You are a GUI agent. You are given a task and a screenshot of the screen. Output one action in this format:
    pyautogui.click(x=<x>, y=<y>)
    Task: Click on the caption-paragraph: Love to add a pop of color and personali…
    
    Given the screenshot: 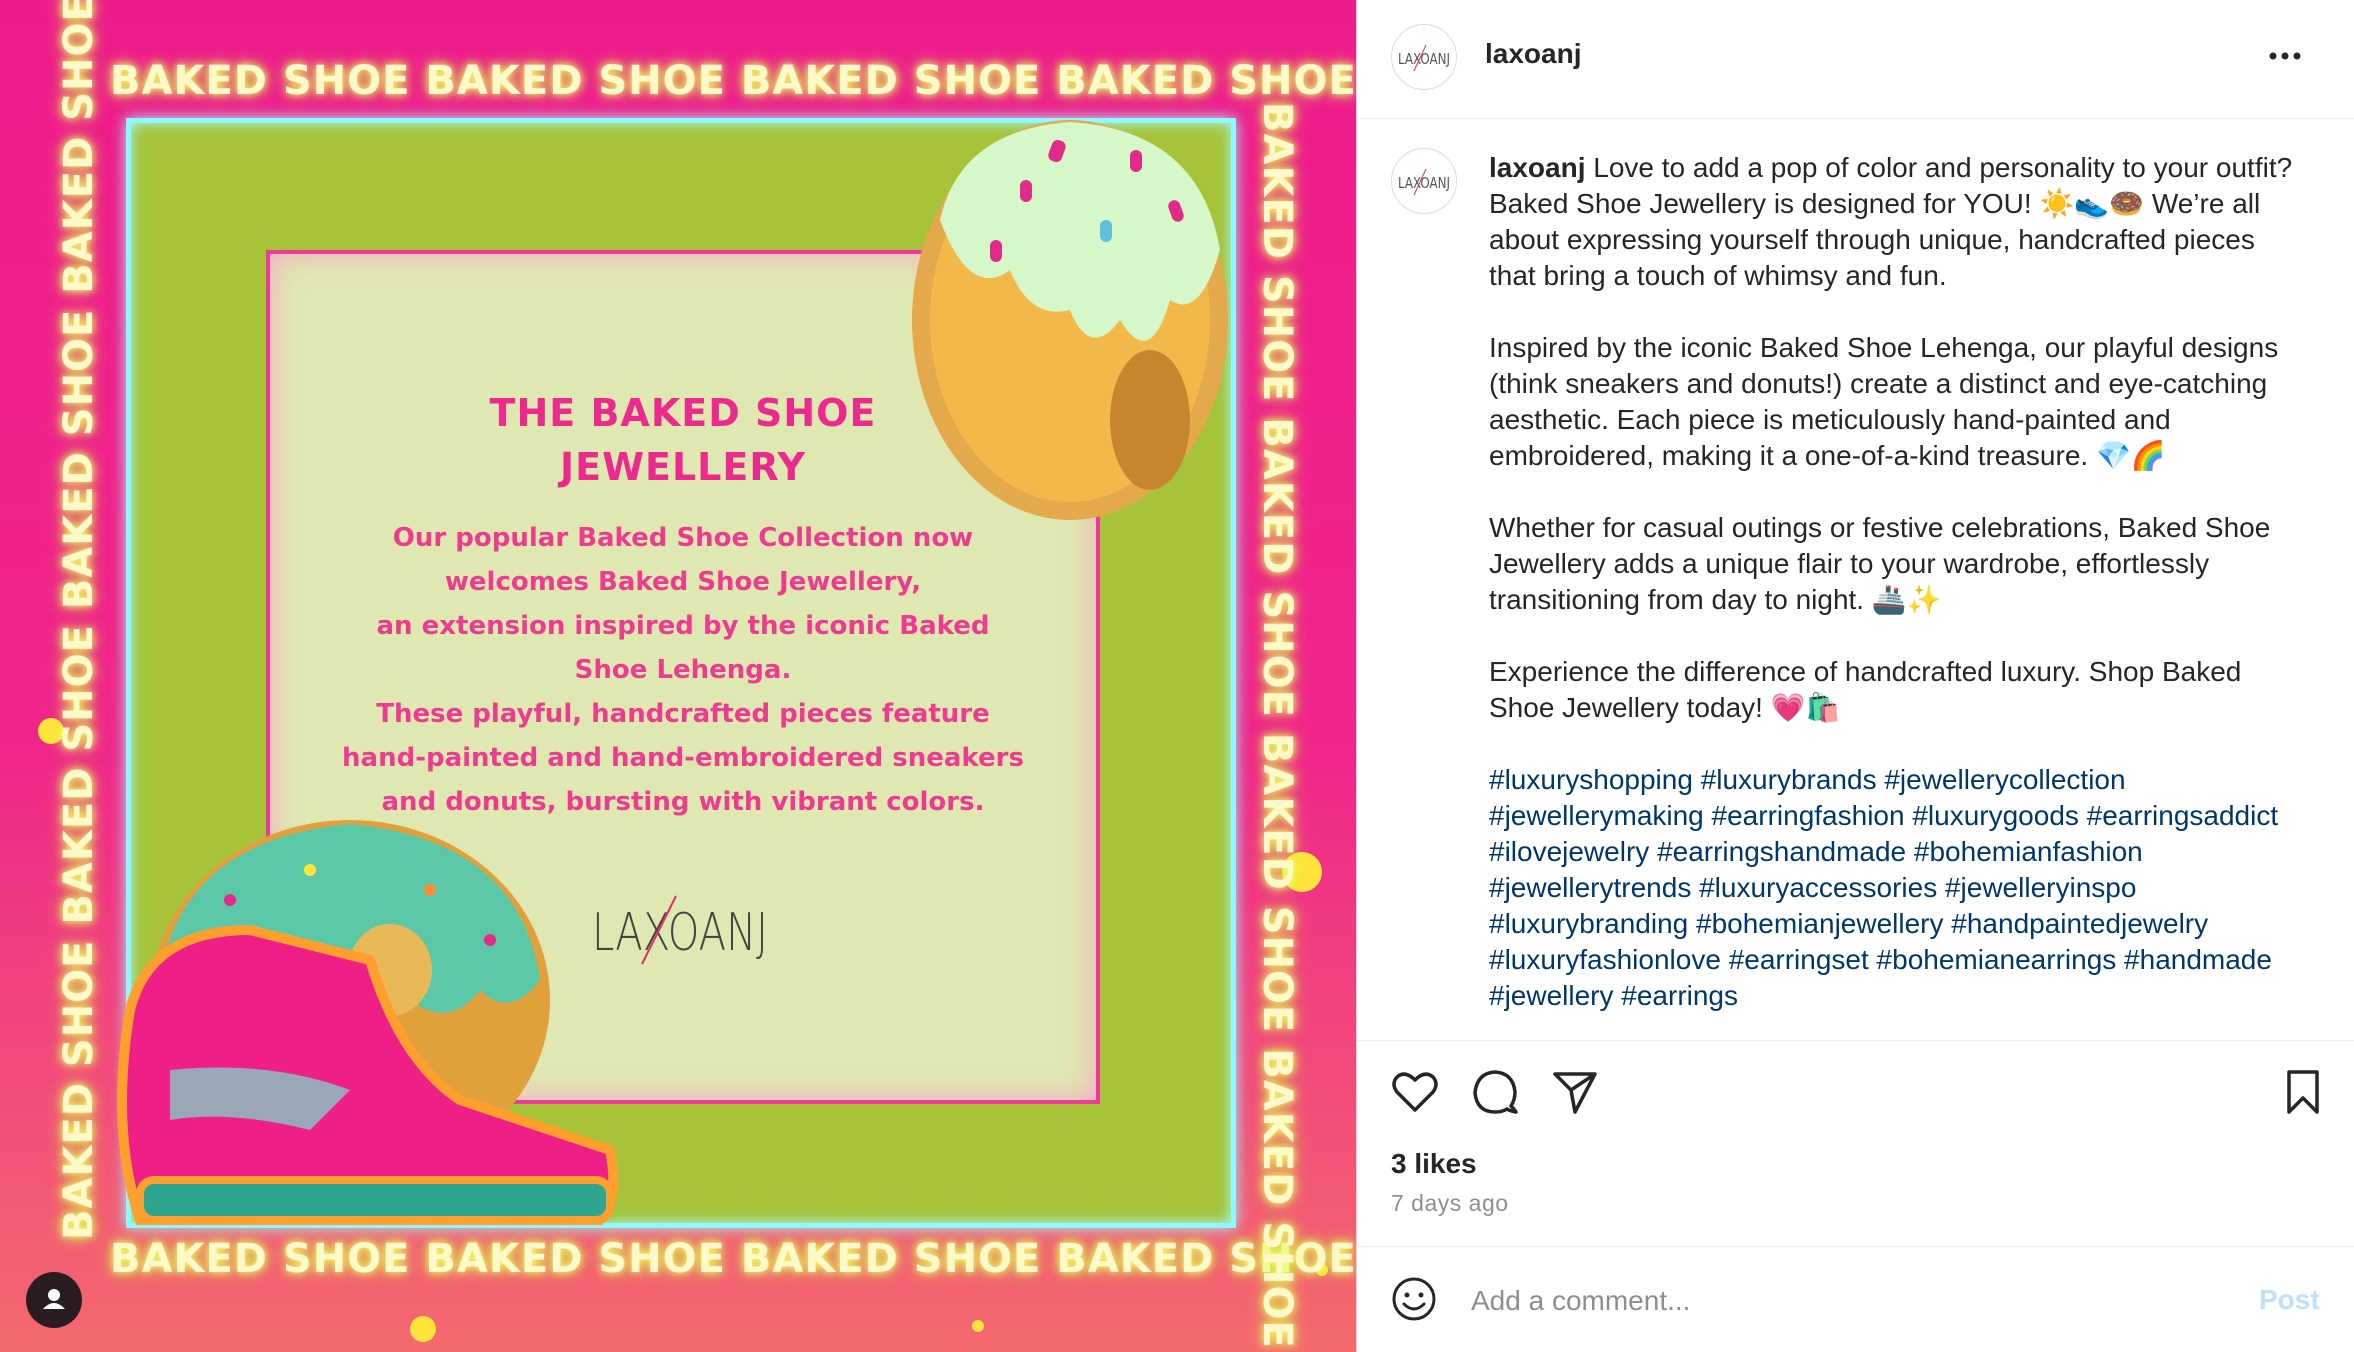 What is the action you would take?
    pyautogui.click(x=1891, y=221)
    